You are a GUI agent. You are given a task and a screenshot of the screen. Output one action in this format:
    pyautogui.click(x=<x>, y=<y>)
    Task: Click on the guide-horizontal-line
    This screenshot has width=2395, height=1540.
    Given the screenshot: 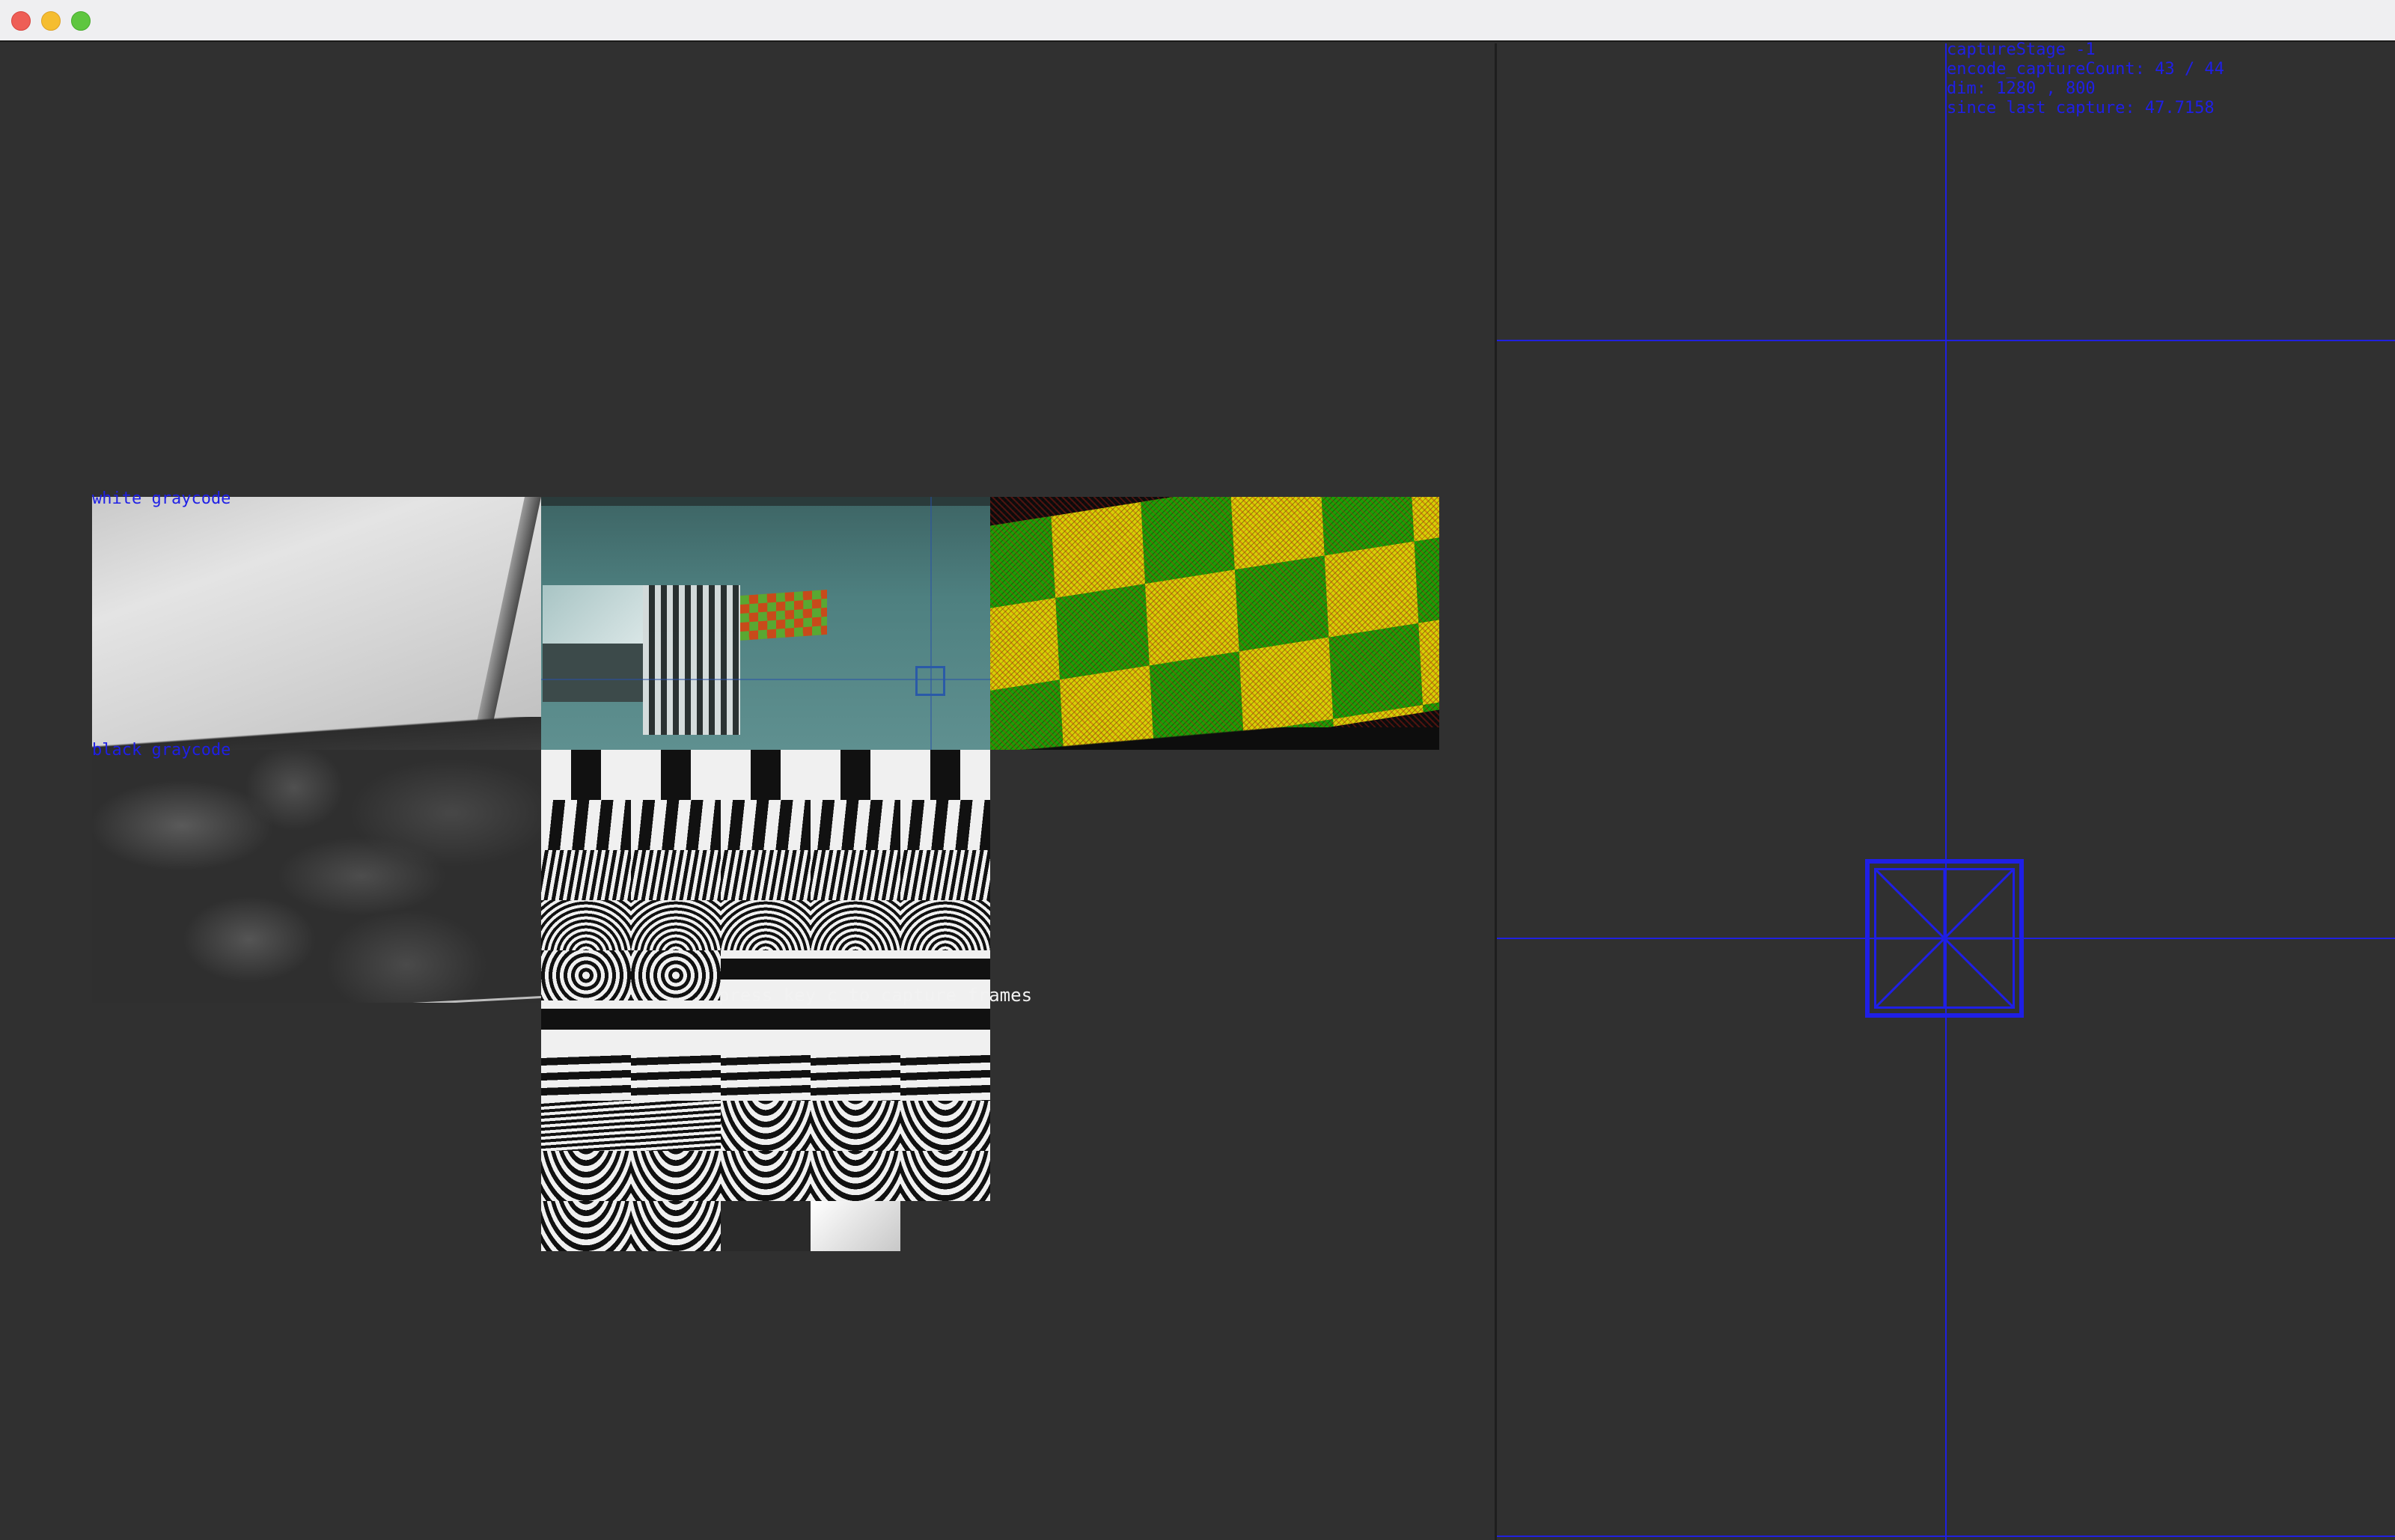 What is the action you would take?
    pyautogui.click(x=1946, y=341)
    